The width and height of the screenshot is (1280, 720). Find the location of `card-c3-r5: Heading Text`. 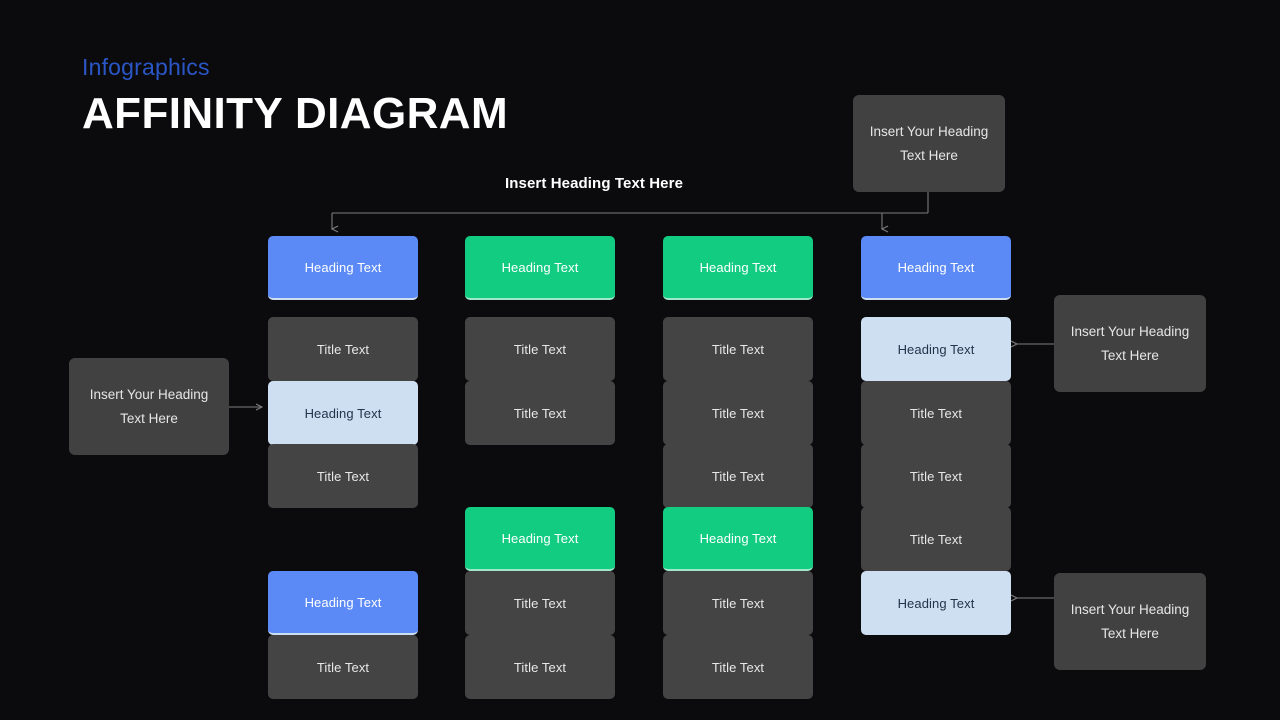

card-c3-r5: Heading Text is located at coordinates (738, 539).